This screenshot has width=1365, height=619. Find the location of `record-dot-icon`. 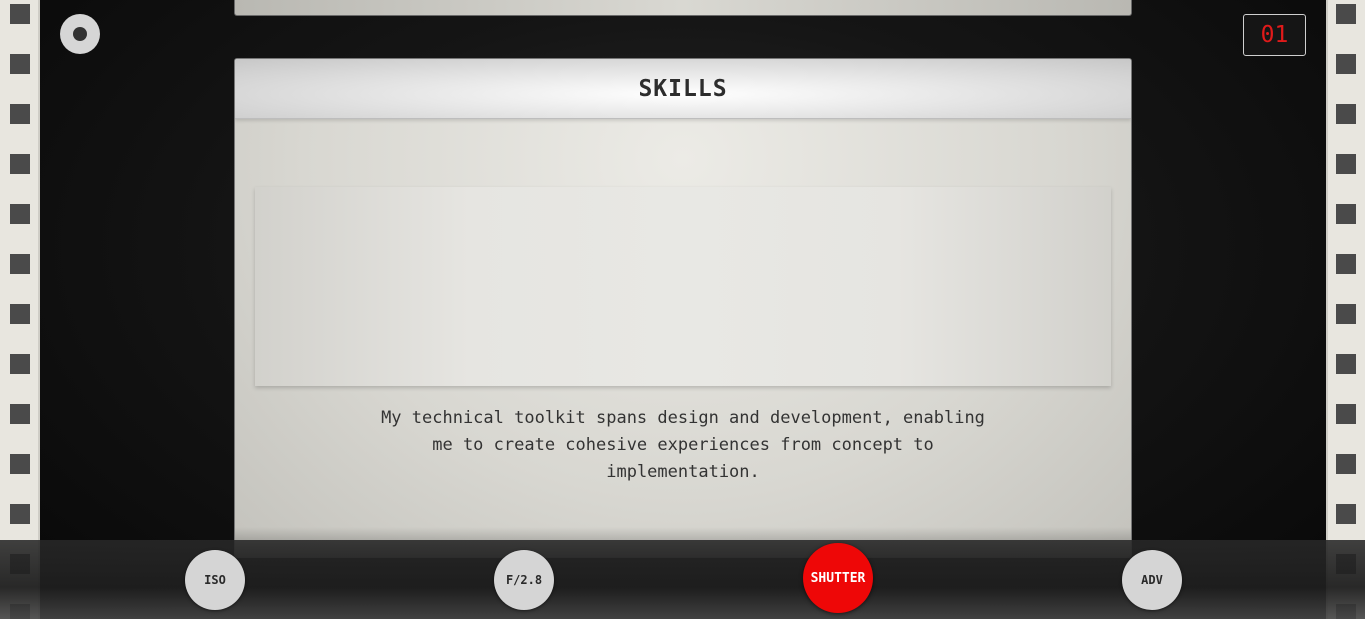

record-dot-icon is located at coordinates (80, 34).